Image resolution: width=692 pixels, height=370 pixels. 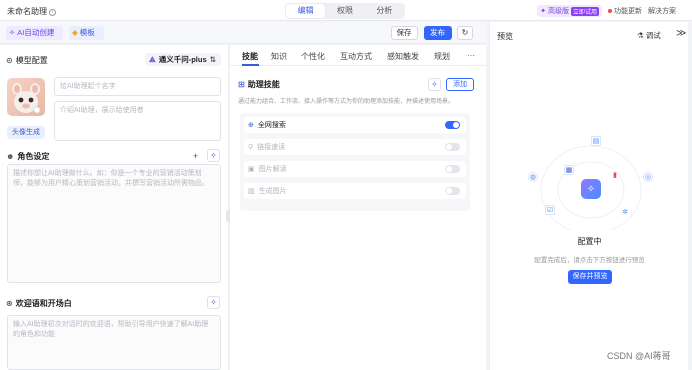 What do you see at coordinates (52, 12) in the screenshot?
I see `info-icon: i` at bounding box center [52, 12].